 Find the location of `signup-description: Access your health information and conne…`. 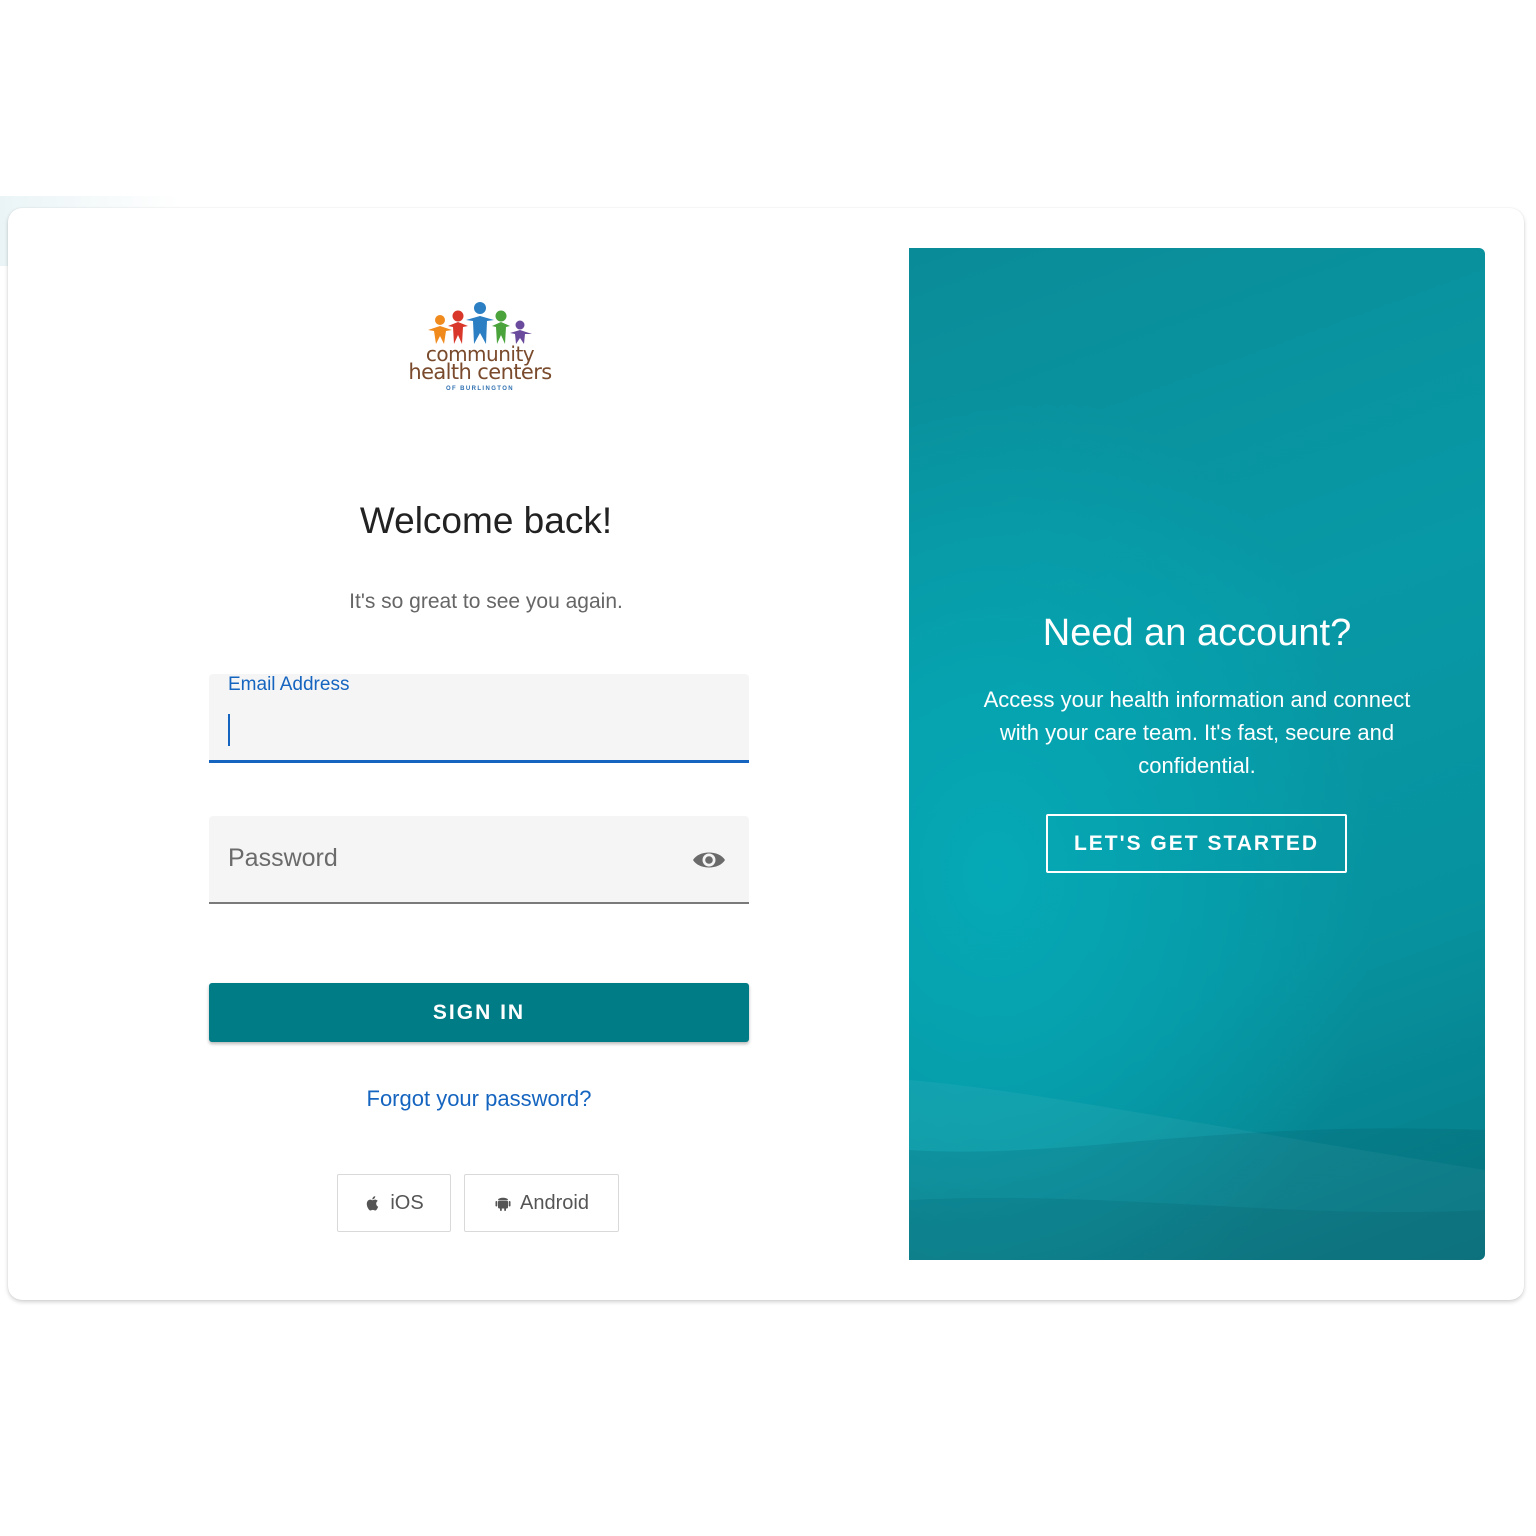

signup-description: Access your health information and conne… is located at coordinates (1197, 732).